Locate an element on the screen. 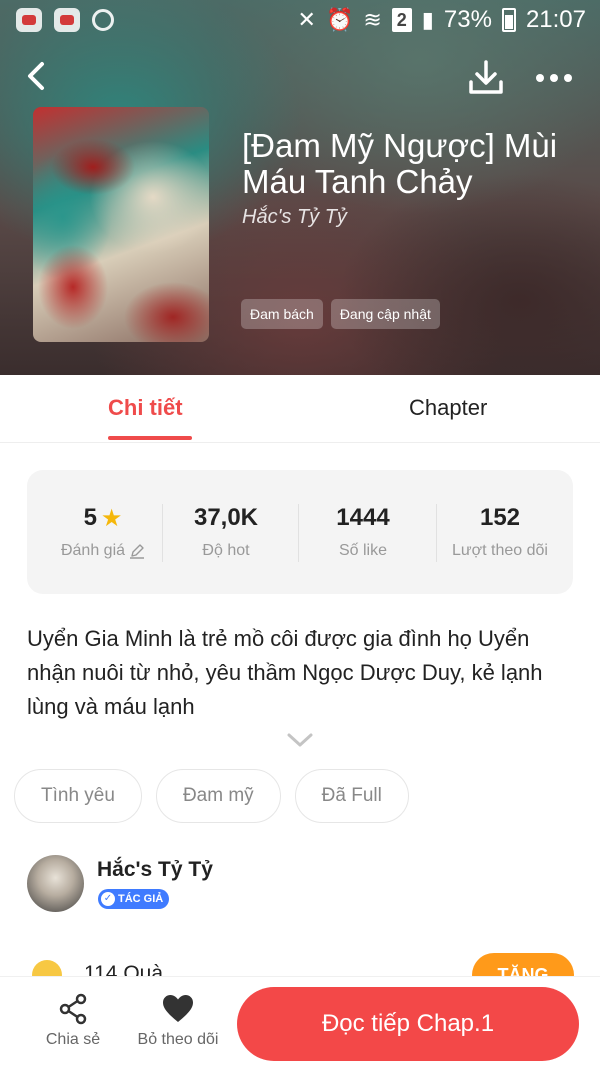  tab-bar: Chi tiết Chapter is located at coordinates (300, 409).